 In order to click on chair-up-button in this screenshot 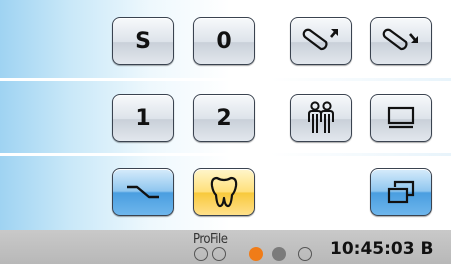, I will do `click(321, 41)`.